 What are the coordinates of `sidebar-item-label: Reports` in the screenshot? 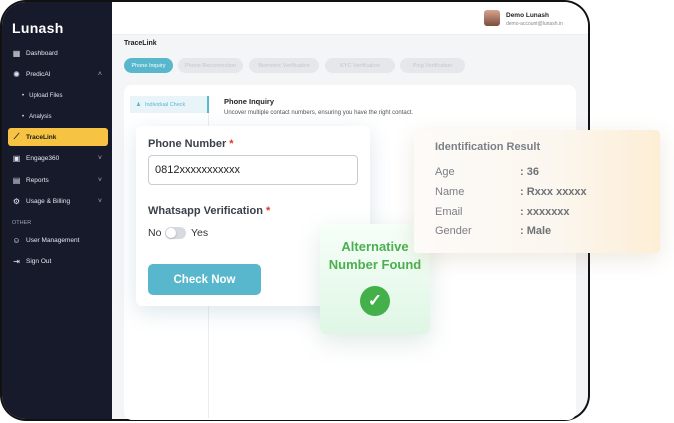 It's located at (37, 180).